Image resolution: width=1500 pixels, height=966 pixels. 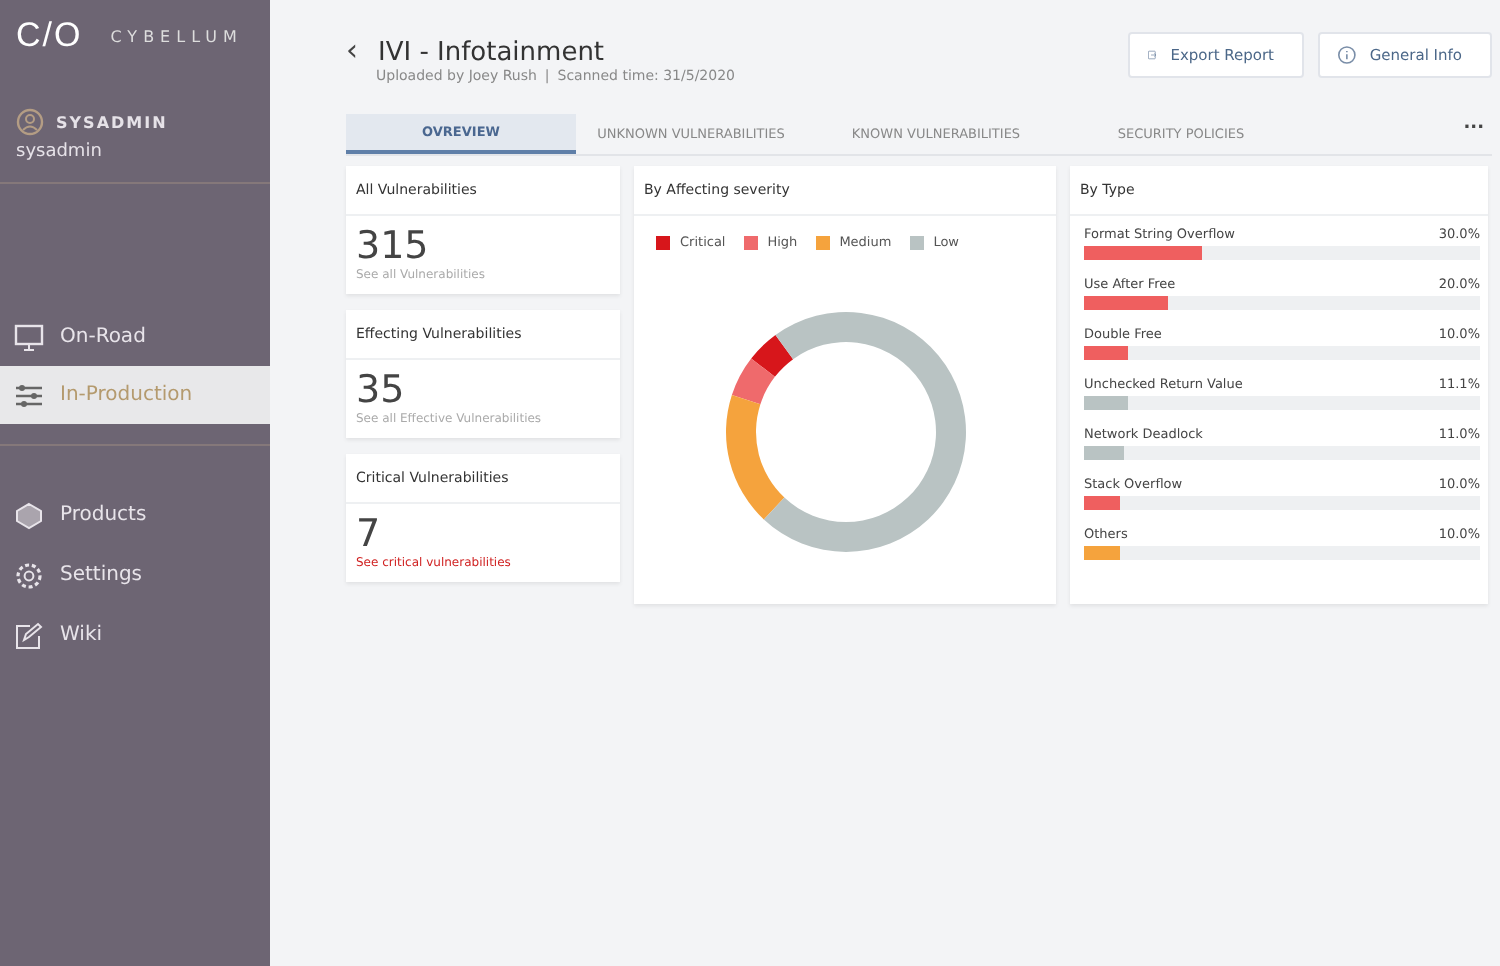 What do you see at coordinates (135, 575) in the screenshot?
I see `nav-item: Settings` at bounding box center [135, 575].